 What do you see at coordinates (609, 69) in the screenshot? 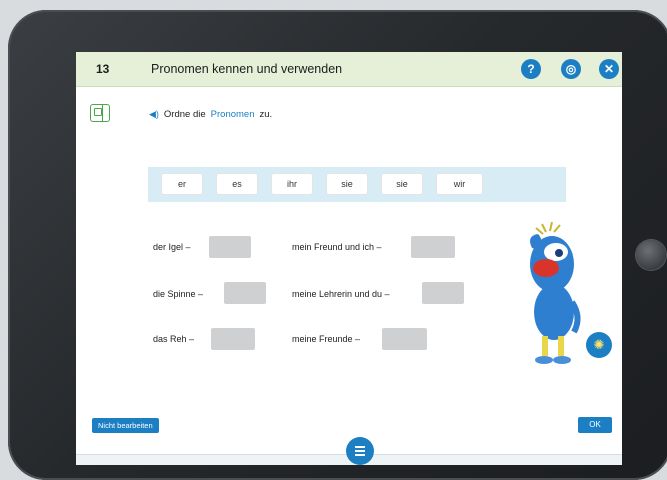
I see `close-icon: ✕` at bounding box center [609, 69].